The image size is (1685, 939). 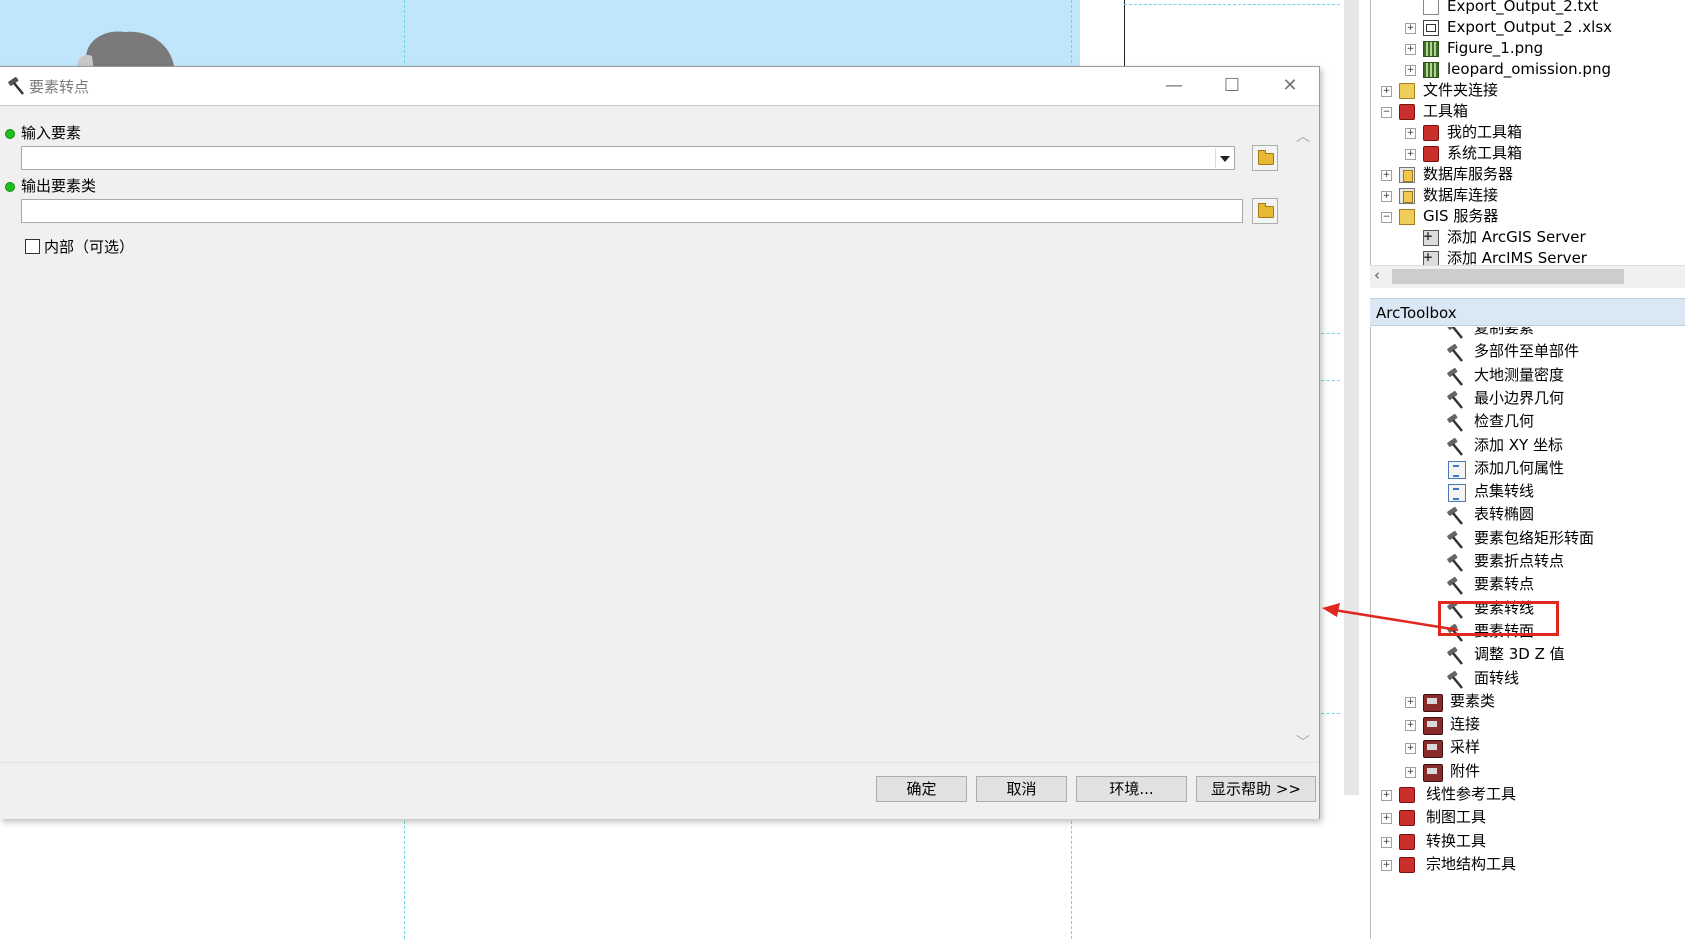 I want to click on catalog-item: − GIS 服务器, so click(x=1528, y=216).